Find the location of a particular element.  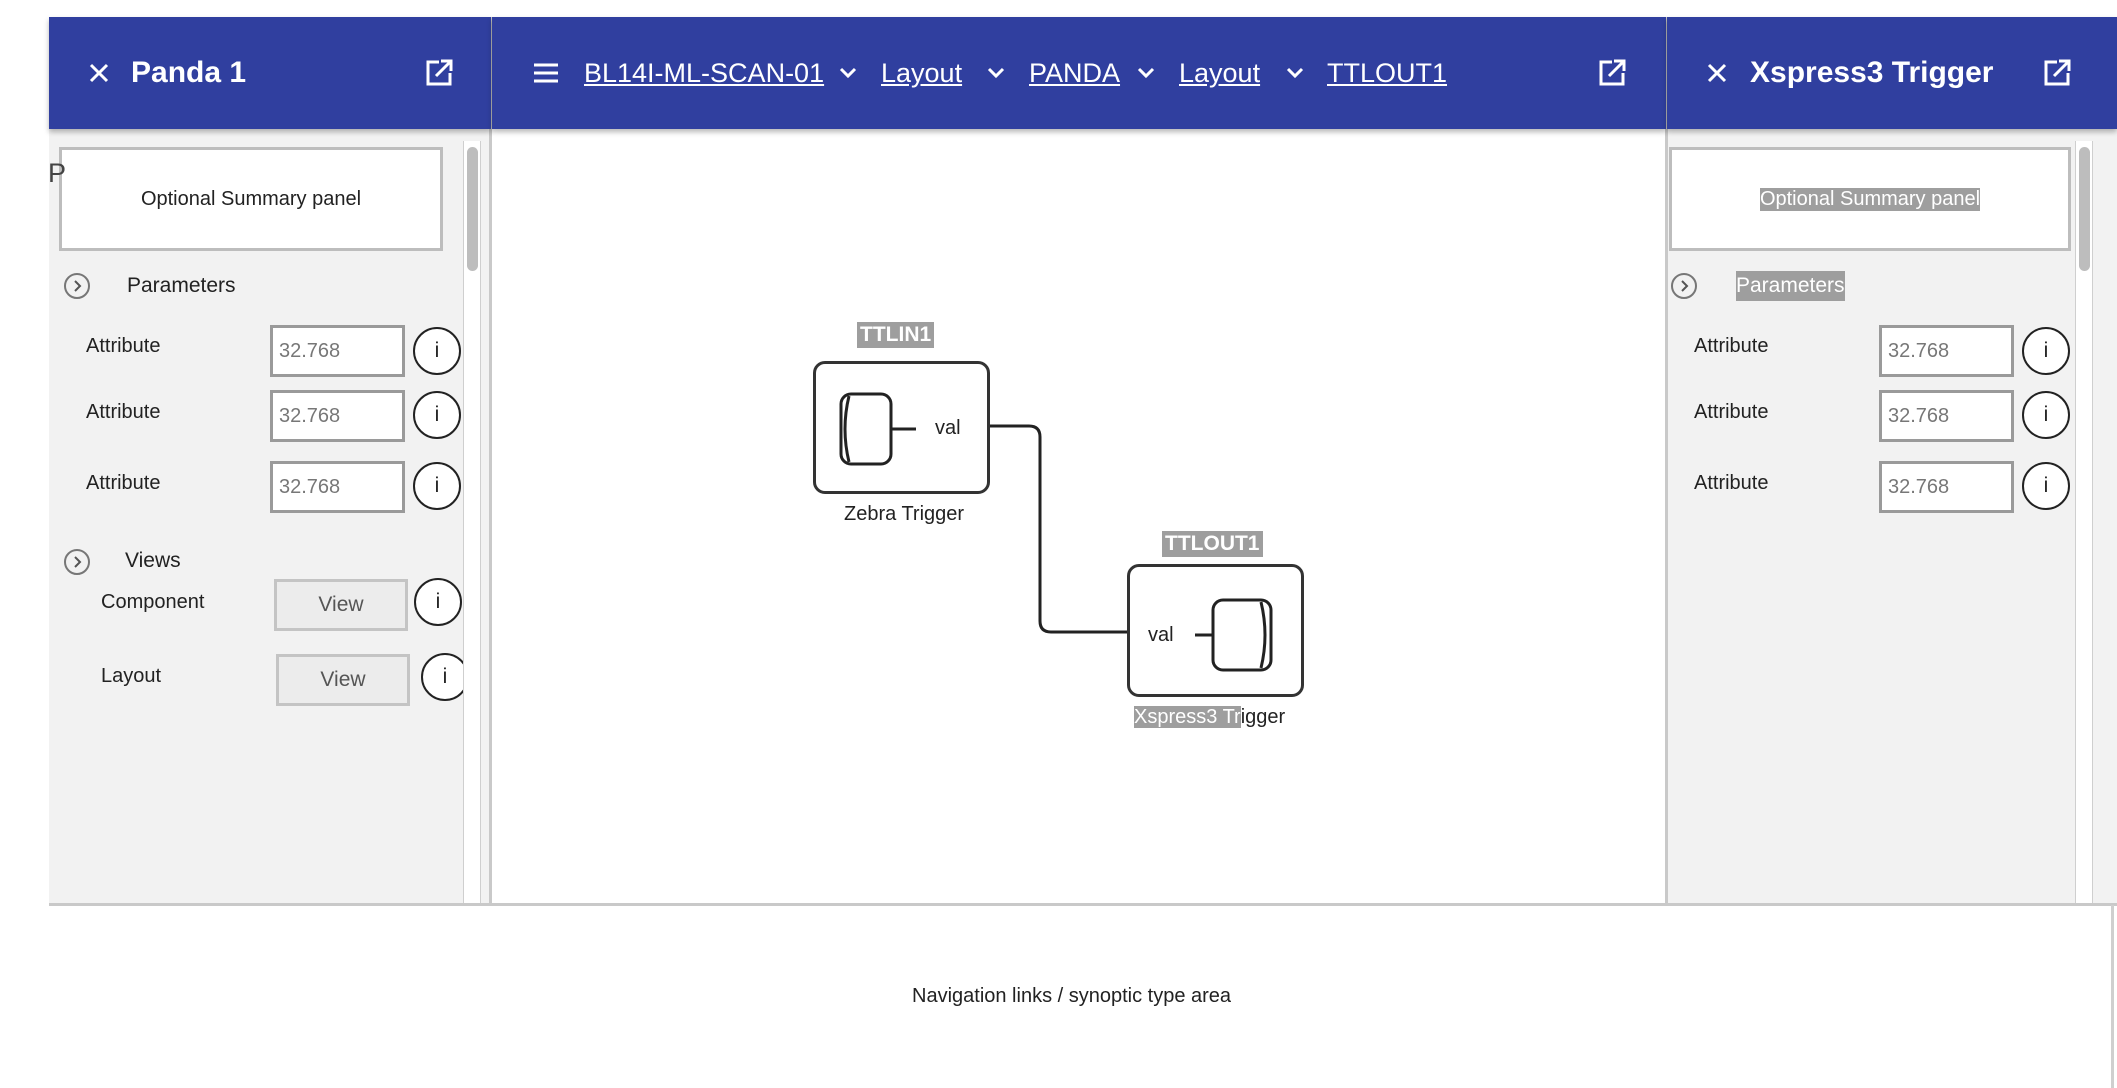

connection-wire is located at coordinates (1058, 529).